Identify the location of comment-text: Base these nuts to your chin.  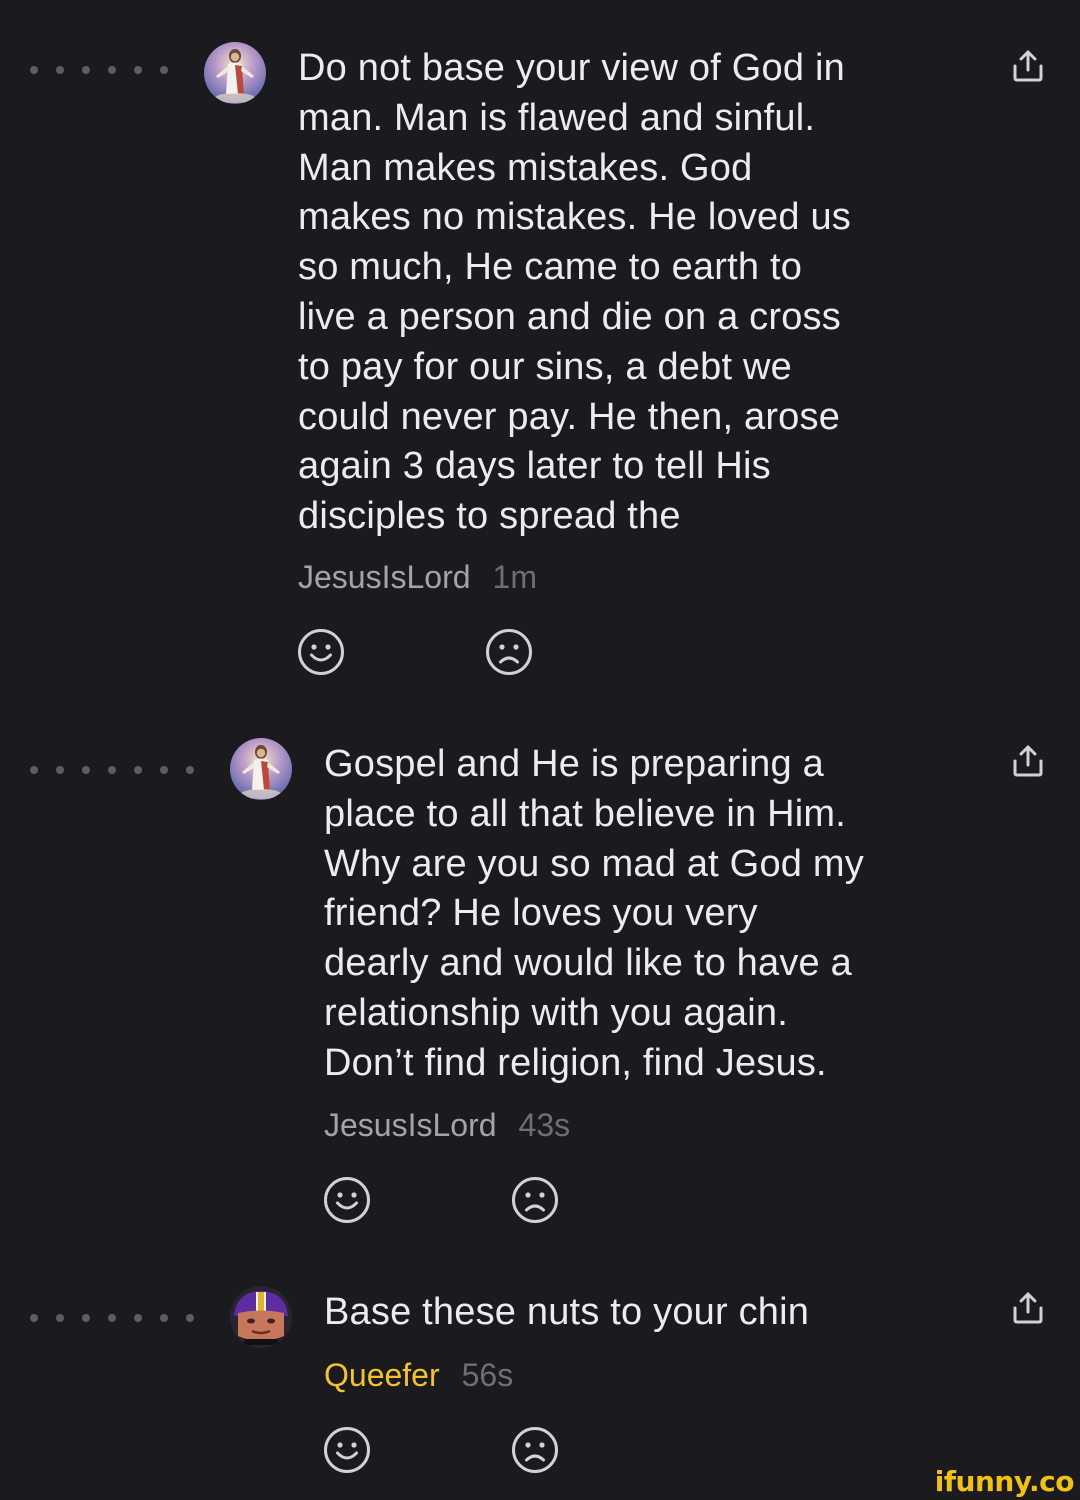
(567, 1312).